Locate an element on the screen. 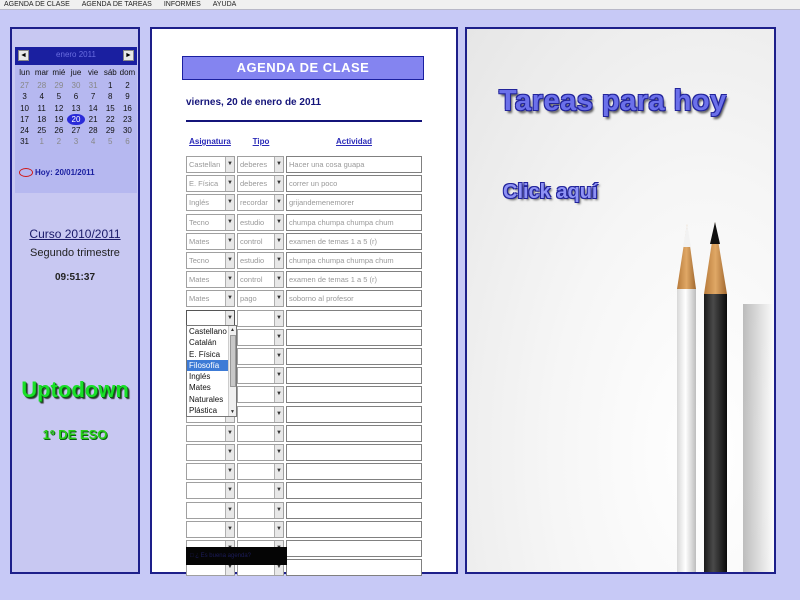 Image resolution: width=800 pixels, height=600 pixels. menu-agenda-clase: AGENDA DE CLASE is located at coordinates (37, 4).